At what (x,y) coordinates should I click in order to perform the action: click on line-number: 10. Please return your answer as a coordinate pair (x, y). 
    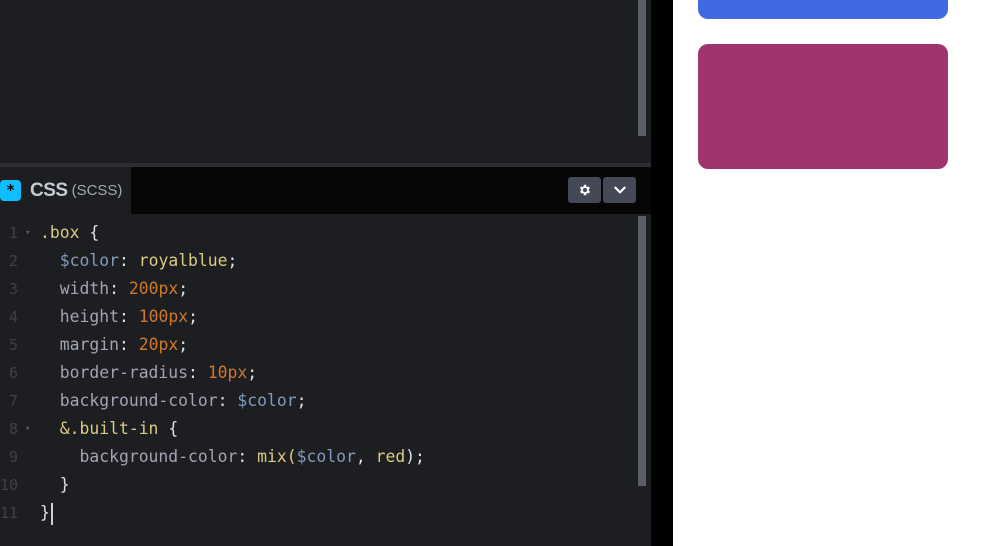
    Looking at the image, I should click on (9, 485).